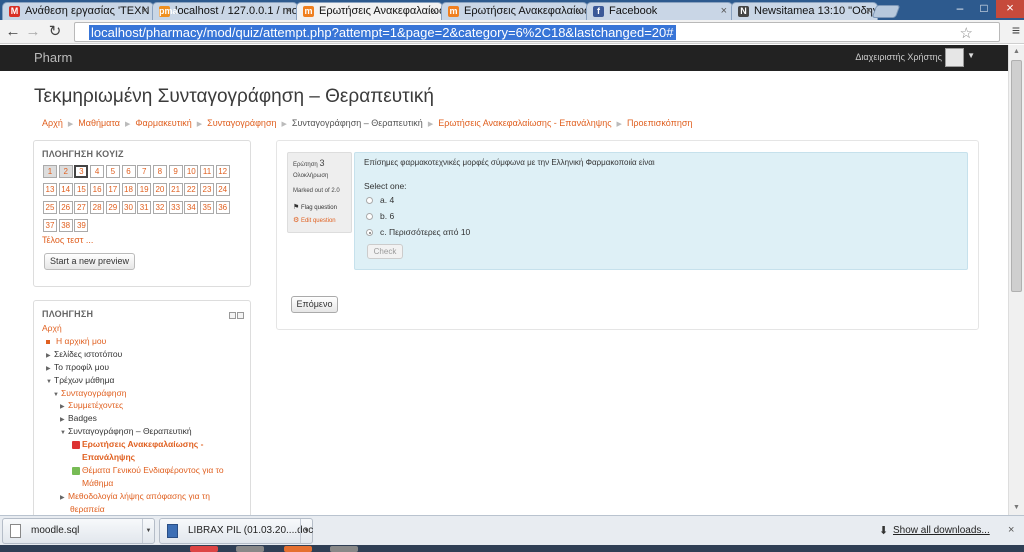 This screenshot has height=552, width=1024. Describe the element at coordinates (222, 207) in the screenshot. I see `quiz-question-button: 36` at that location.